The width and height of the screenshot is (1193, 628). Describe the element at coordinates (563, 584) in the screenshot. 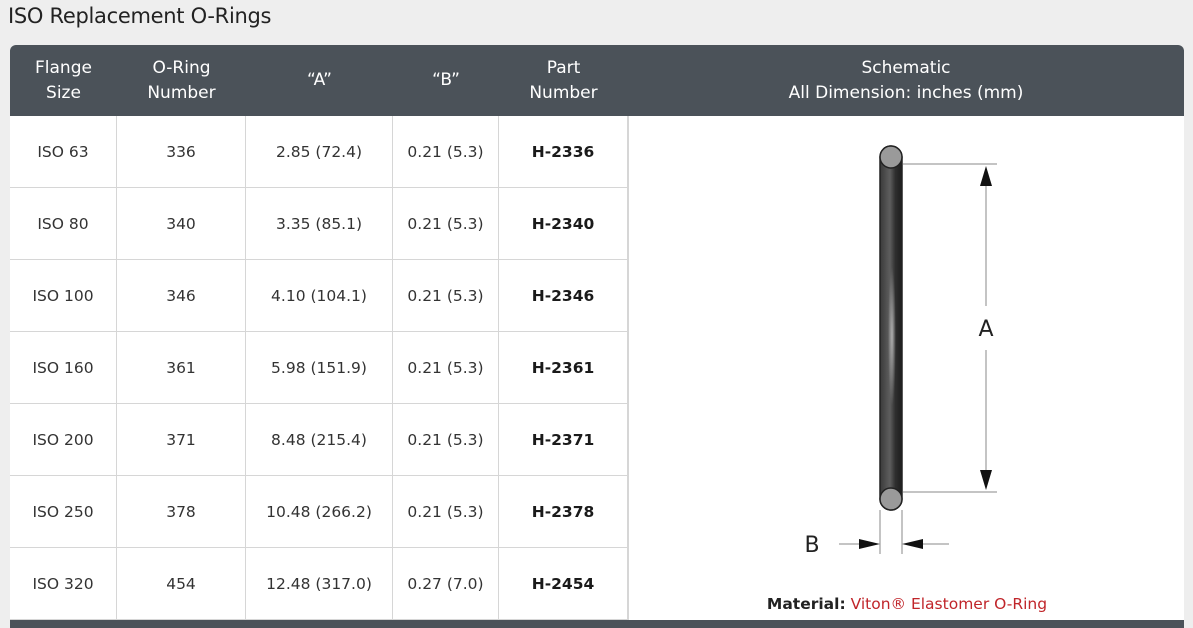

I see `cell-part-number: H-2454` at that location.